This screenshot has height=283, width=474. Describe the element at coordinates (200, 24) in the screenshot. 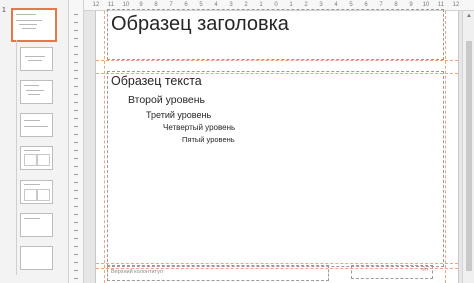

I see `title-placeholder-text: Образец заголовка` at that location.